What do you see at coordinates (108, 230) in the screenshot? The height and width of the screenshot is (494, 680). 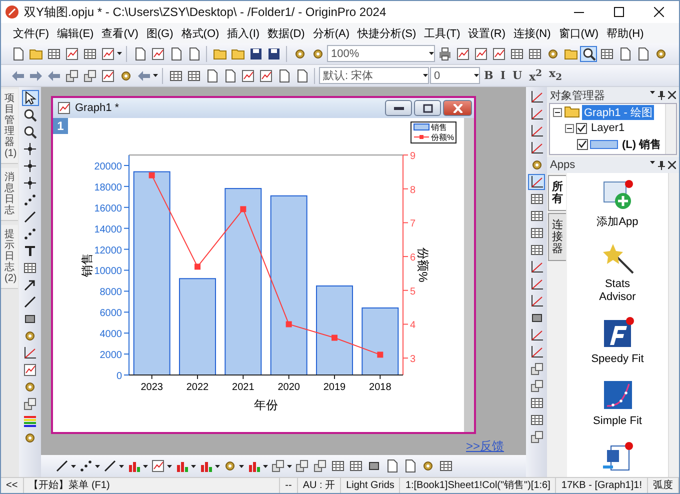 I see `tick-label: 14000` at bounding box center [108, 230].